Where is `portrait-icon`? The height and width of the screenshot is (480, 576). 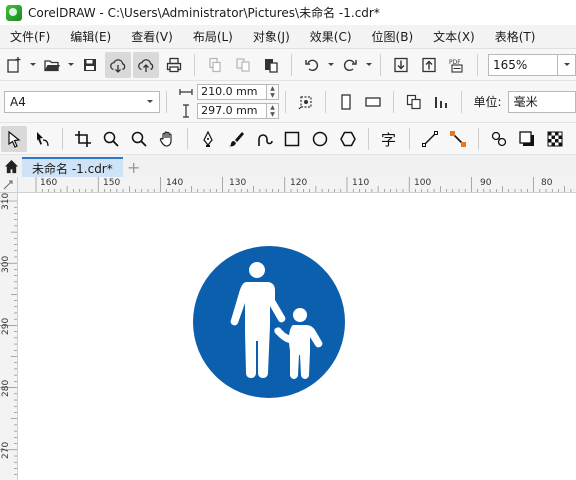
portrait-icon is located at coordinates (346, 101).